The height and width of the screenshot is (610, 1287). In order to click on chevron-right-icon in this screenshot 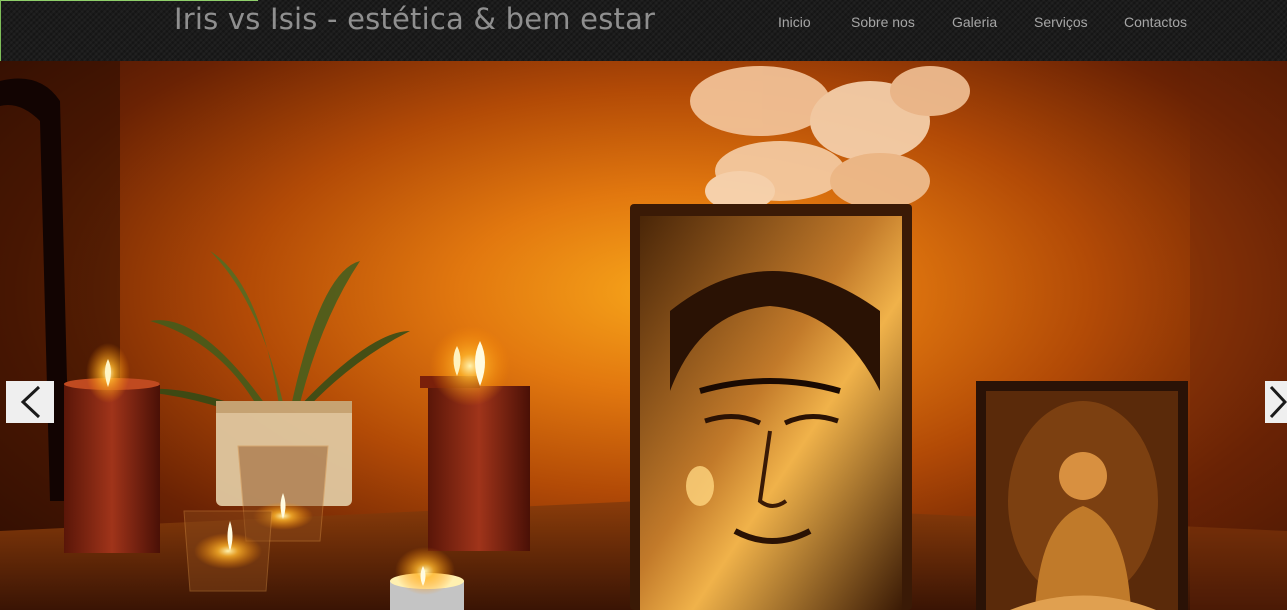, I will do `click(1278, 402)`.